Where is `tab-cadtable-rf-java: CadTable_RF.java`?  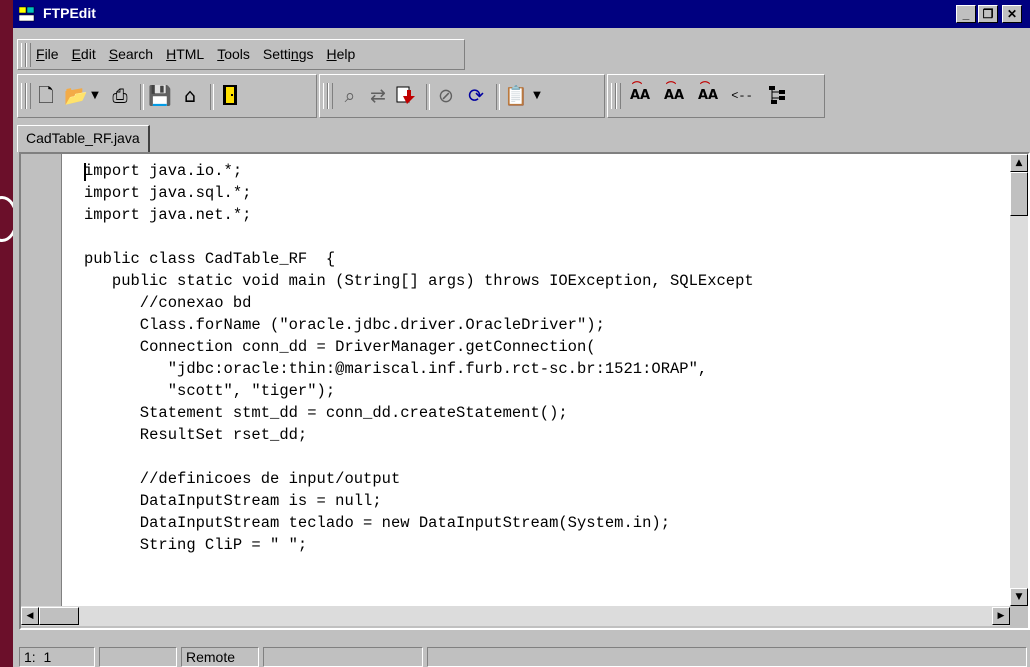 tab-cadtable-rf-java: CadTable_RF.java is located at coordinates (83, 138).